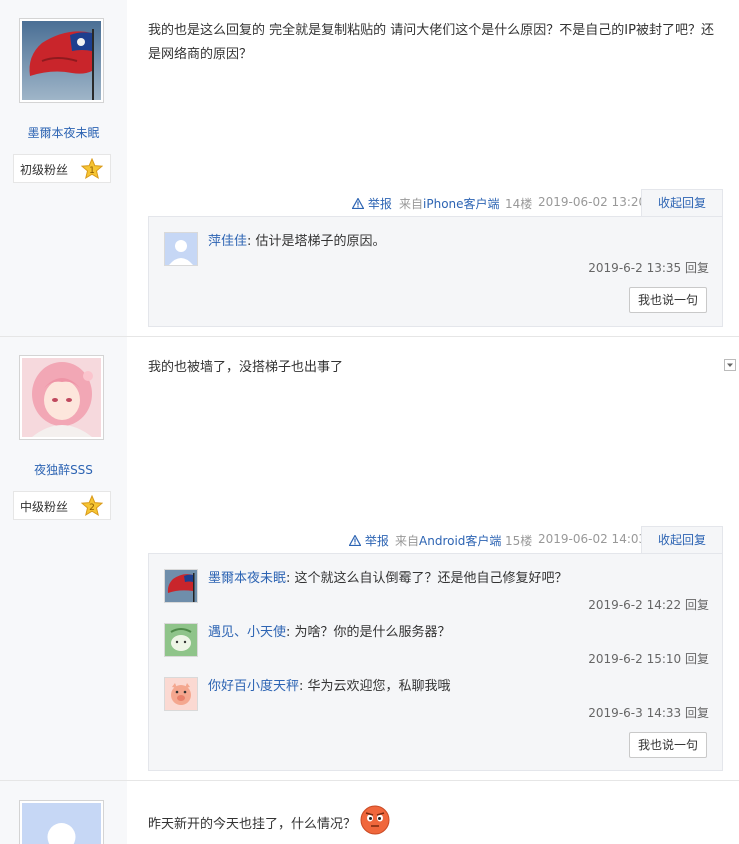 The image size is (739, 844). I want to click on post-content: 昨天新开的今天也挂了，什么情况？, so click(433, 821).